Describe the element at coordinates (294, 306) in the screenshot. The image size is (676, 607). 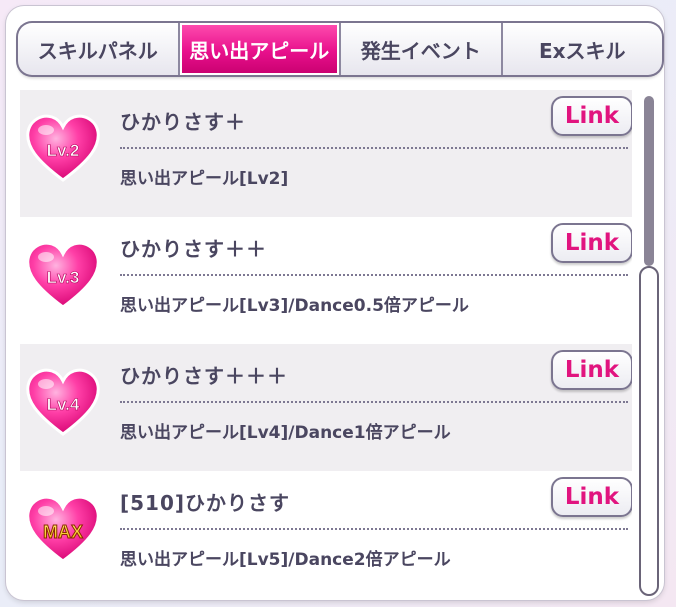
I see `item-description: 思い出アピール[Lv3]/Dance0.5倍アピール` at that location.